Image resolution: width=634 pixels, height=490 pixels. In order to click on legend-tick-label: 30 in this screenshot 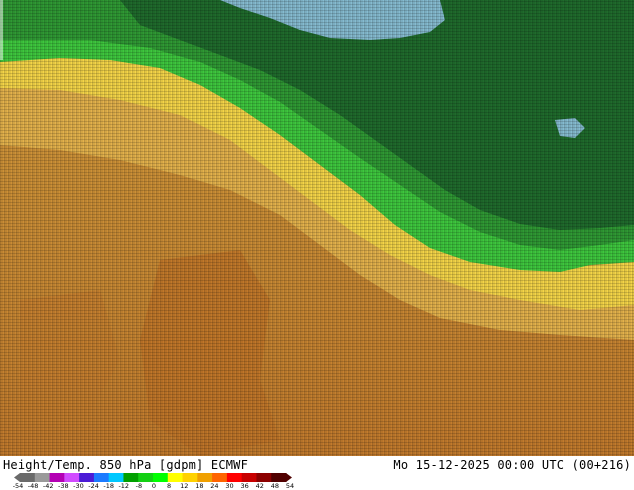, I will do `click(229, 486)`.